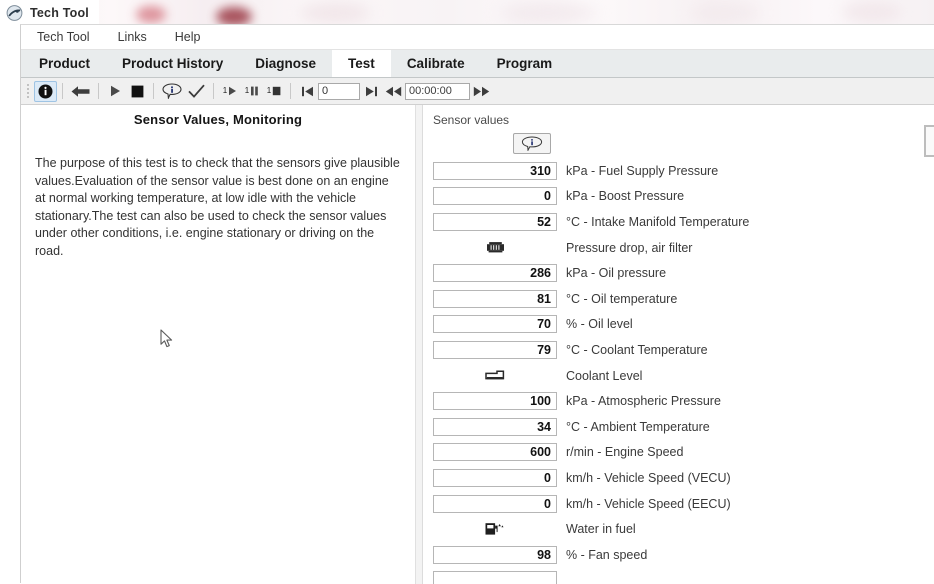 Image resolution: width=934 pixels, height=584 pixels. I want to click on sensor-unit-label: % - Fan speed, so click(606, 555).